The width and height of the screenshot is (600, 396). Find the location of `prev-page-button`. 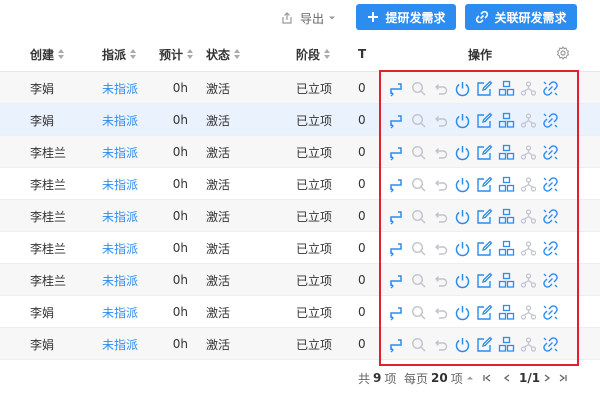

prev-page-button is located at coordinates (507, 378).